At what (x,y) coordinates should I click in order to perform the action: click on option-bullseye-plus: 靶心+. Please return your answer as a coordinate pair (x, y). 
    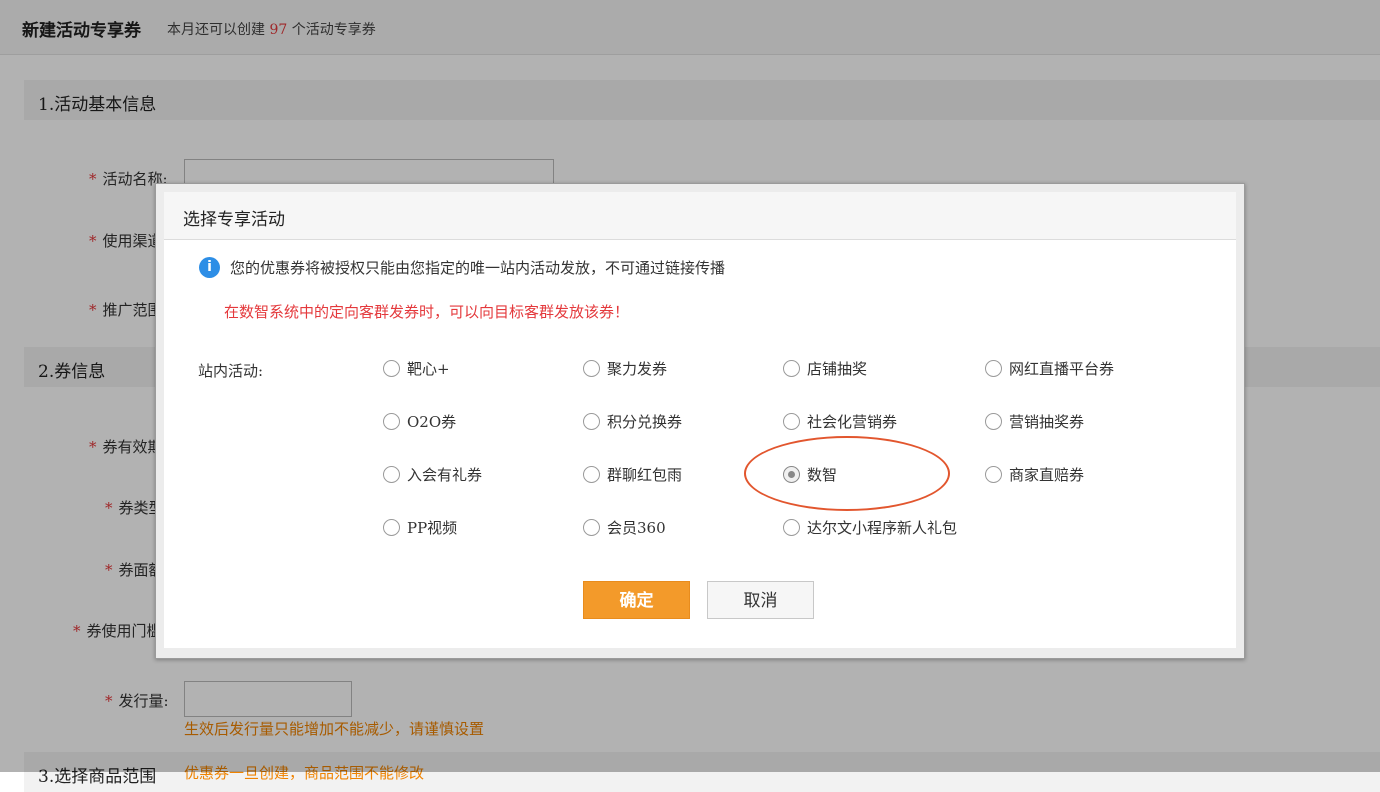
    Looking at the image, I should click on (416, 368).